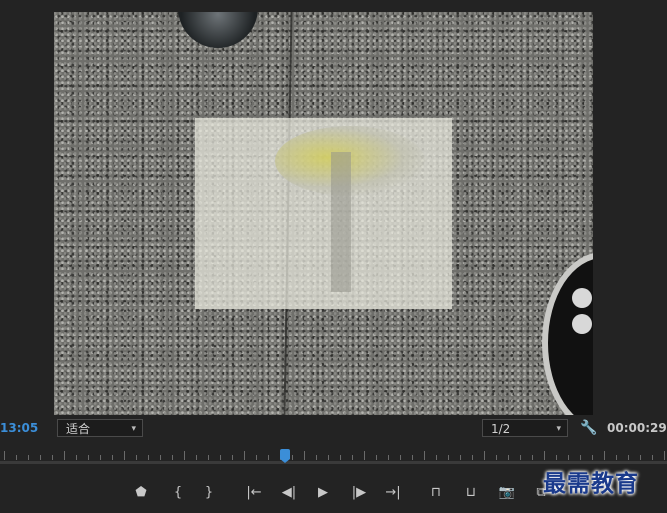  Describe the element at coordinates (637, 428) in the screenshot. I see `duration-timecode: 00:00:29:` at that location.